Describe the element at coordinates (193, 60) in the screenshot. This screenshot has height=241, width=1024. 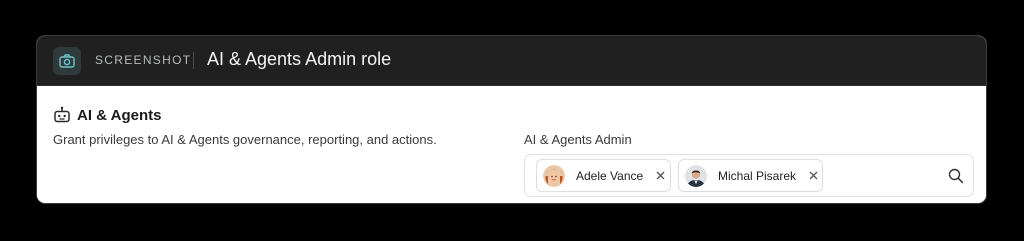
I see `header-divider` at that location.